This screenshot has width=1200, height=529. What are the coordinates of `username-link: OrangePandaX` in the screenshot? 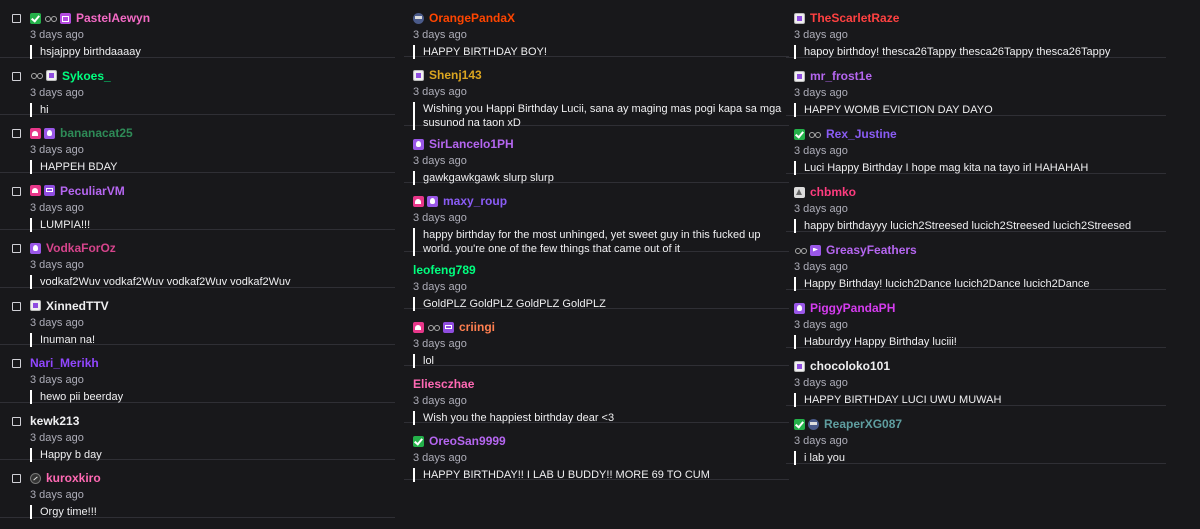 It's located at (472, 18).